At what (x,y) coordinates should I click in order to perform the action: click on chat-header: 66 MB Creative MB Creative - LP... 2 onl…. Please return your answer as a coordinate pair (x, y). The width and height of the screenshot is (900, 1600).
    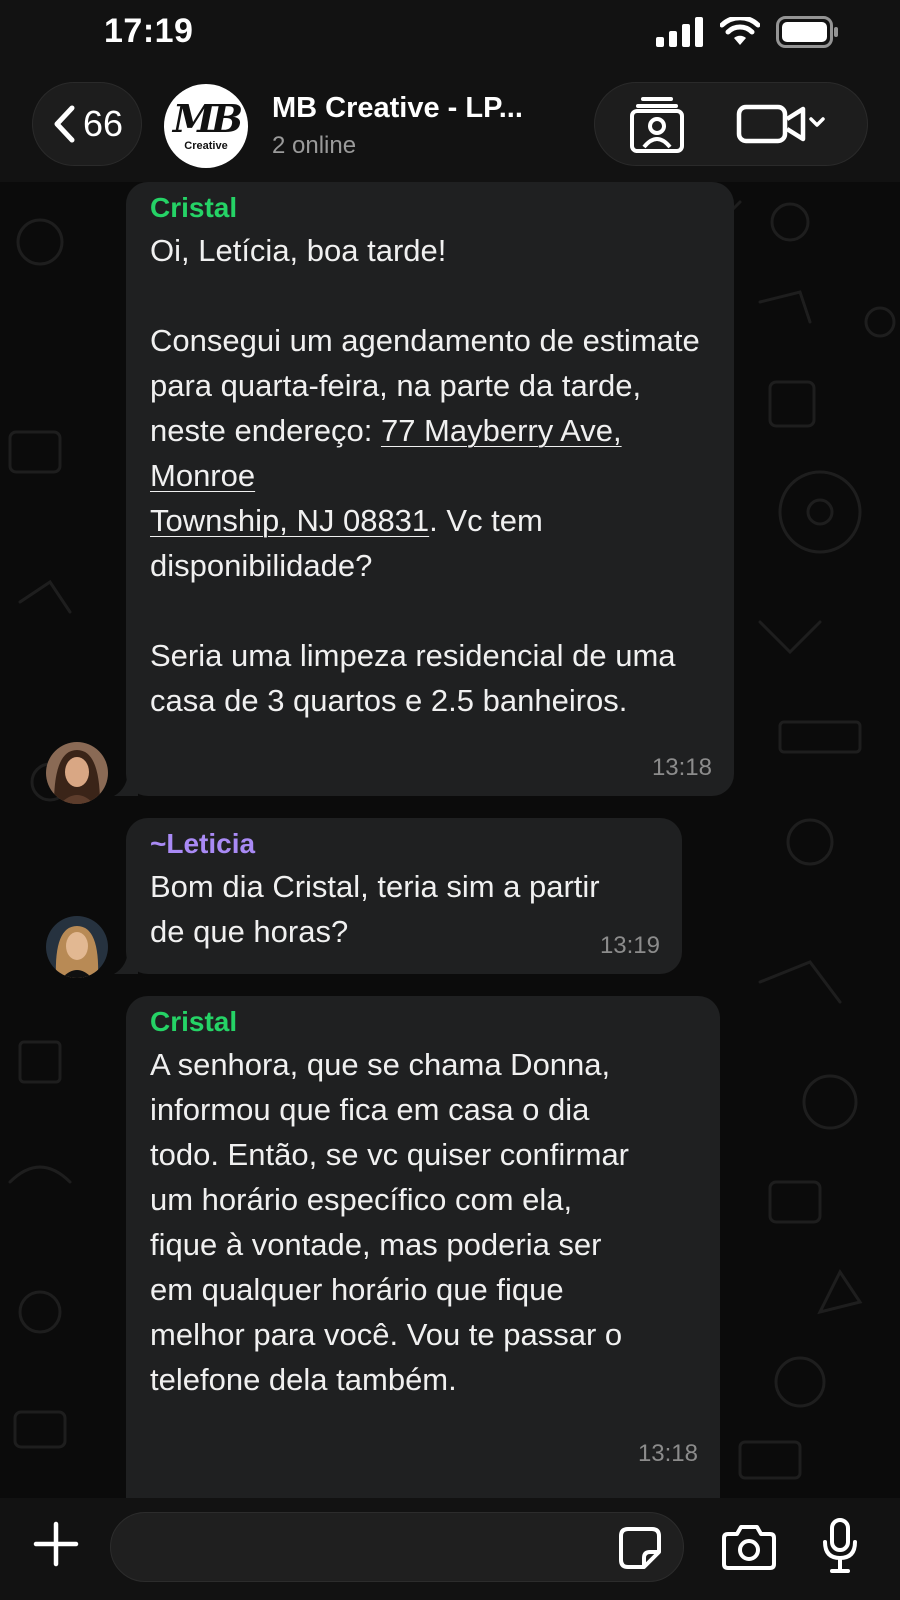
    Looking at the image, I should click on (450, 126).